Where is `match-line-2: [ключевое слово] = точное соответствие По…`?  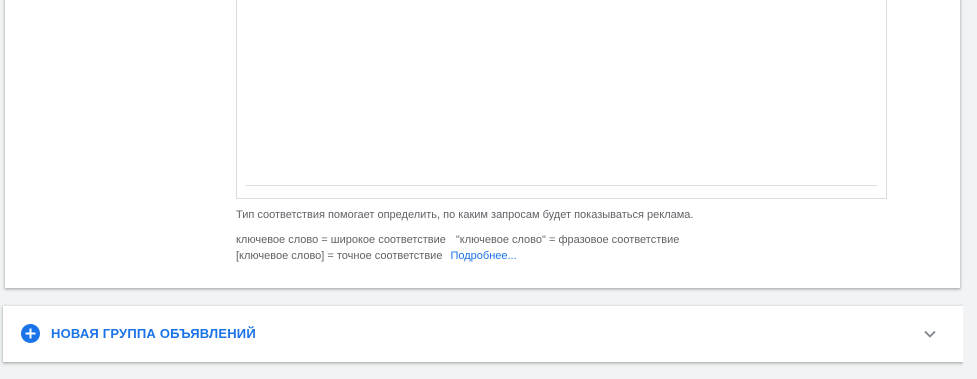 match-line-2: [ключевое слово] = точное соответствие По… is located at coordinates (457, 256).